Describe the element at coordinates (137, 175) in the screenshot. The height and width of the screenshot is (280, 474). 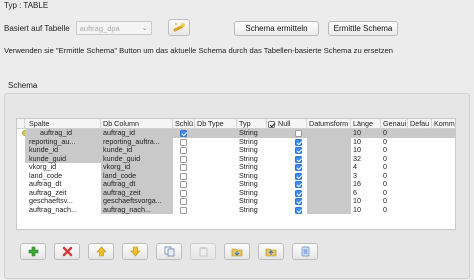
I see `cell-db-column: land_code` at that location.